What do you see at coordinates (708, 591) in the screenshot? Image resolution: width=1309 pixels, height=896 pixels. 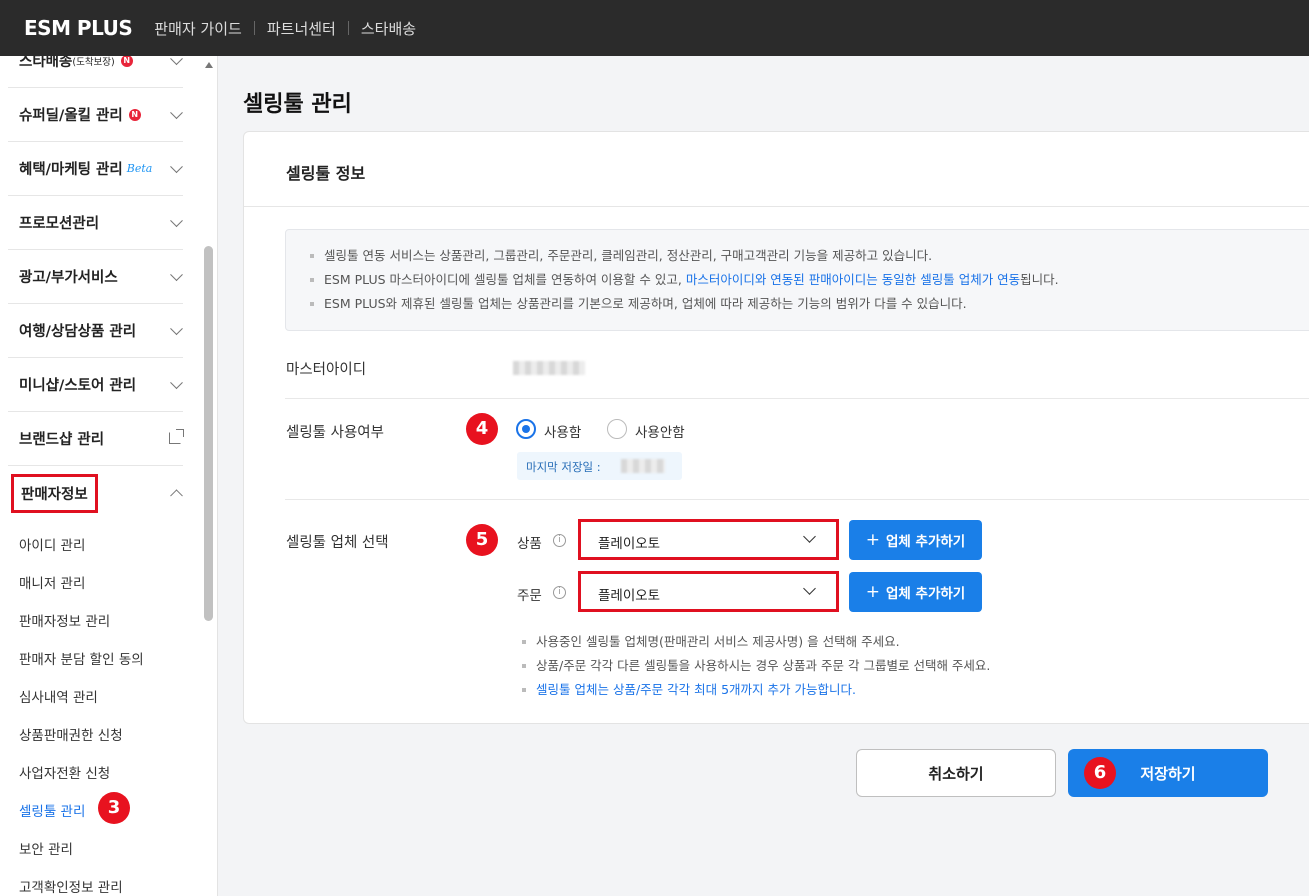 I see `order-vendor-select: 플레이오토` at bounding box center [708, 591].